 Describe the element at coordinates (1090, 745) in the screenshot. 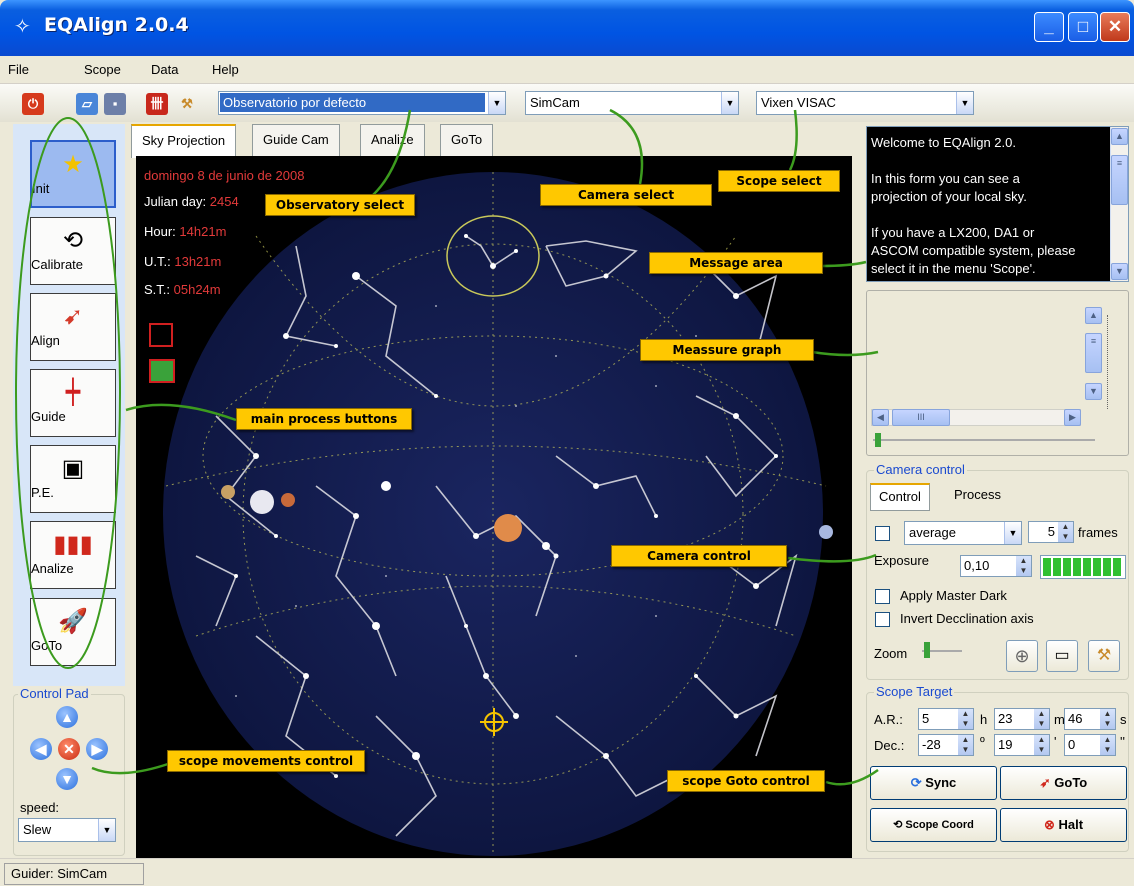

I see `dec-seconds-stepper: 0 ▲ ▼` at that location.